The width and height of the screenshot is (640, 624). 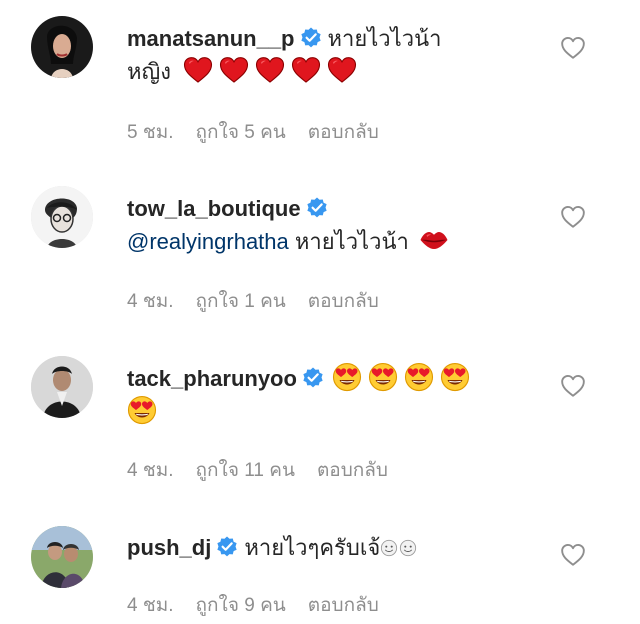 What do you see at coordinates (337, 395) in the screenshot?
I see `comment-body: tack_pharunyoo` at bounding box center [337, 395].